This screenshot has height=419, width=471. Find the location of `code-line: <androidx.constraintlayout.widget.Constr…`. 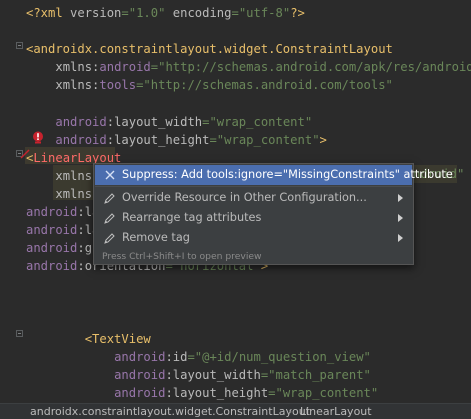

code-line: <androidx.constraintlayout.widget.Constr… is located at coordinates (209, 49).